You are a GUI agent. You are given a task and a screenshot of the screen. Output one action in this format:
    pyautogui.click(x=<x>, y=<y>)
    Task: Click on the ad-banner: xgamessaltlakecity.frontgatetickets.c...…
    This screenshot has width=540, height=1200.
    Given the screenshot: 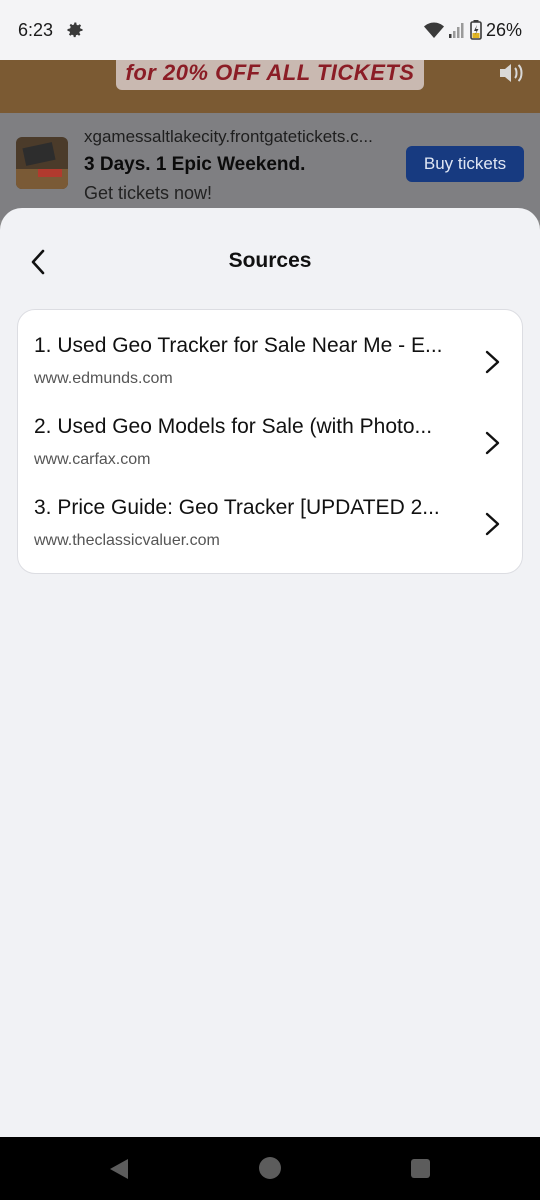 What is the action you would take?
    pyautogui.click(x=270, y=166)
    